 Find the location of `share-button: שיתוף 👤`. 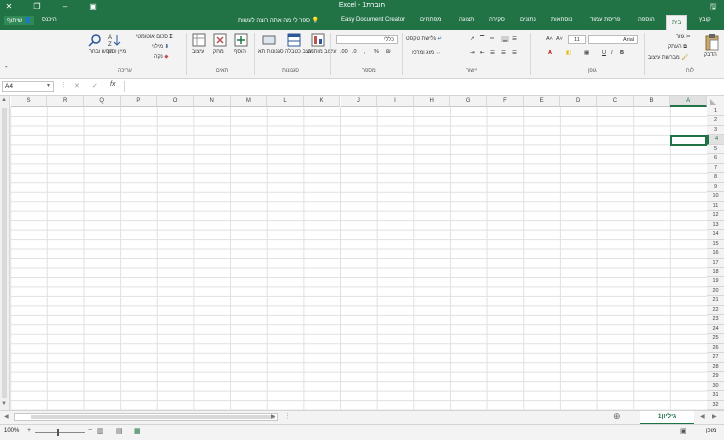

share-button: שיתוף 👤 is located at coordinates (19, 20).